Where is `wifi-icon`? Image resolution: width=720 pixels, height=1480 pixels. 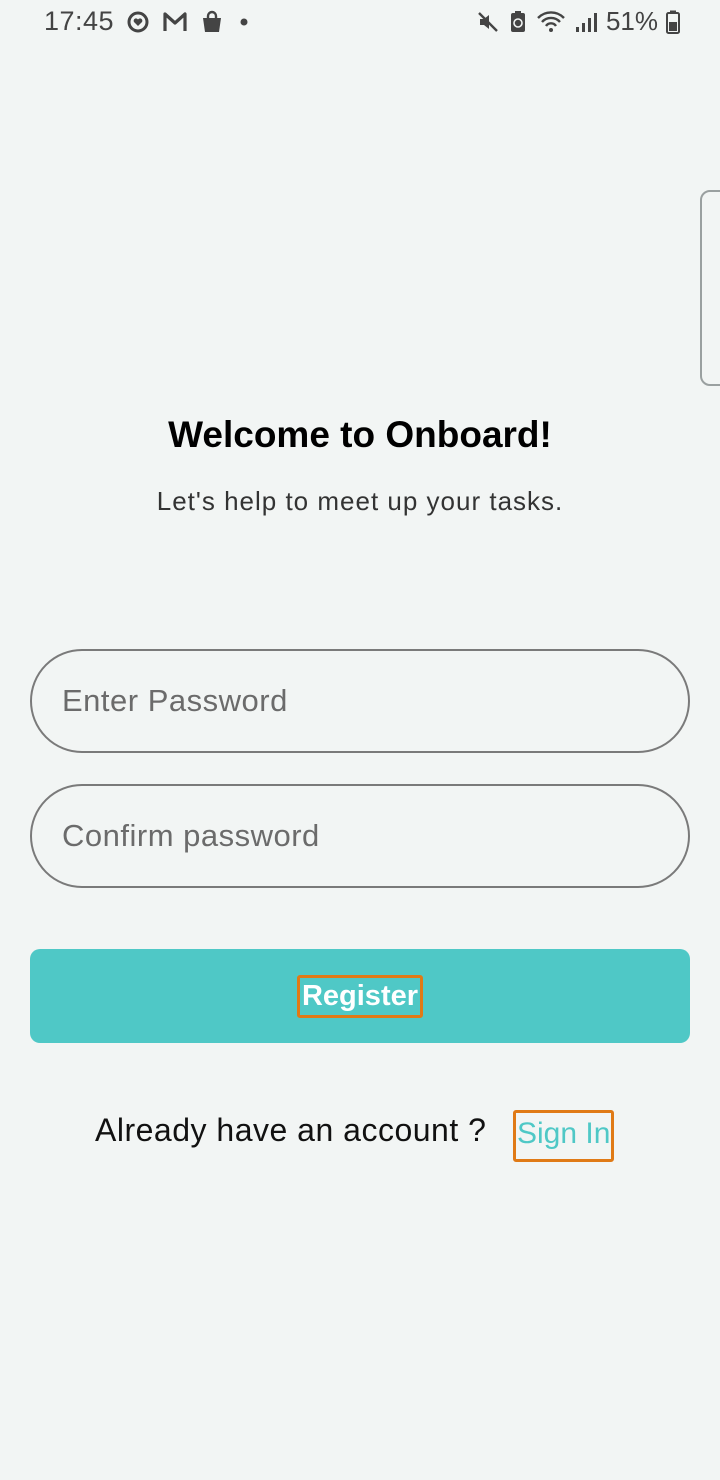 wifi-icon is located at coordinates (551, 22).